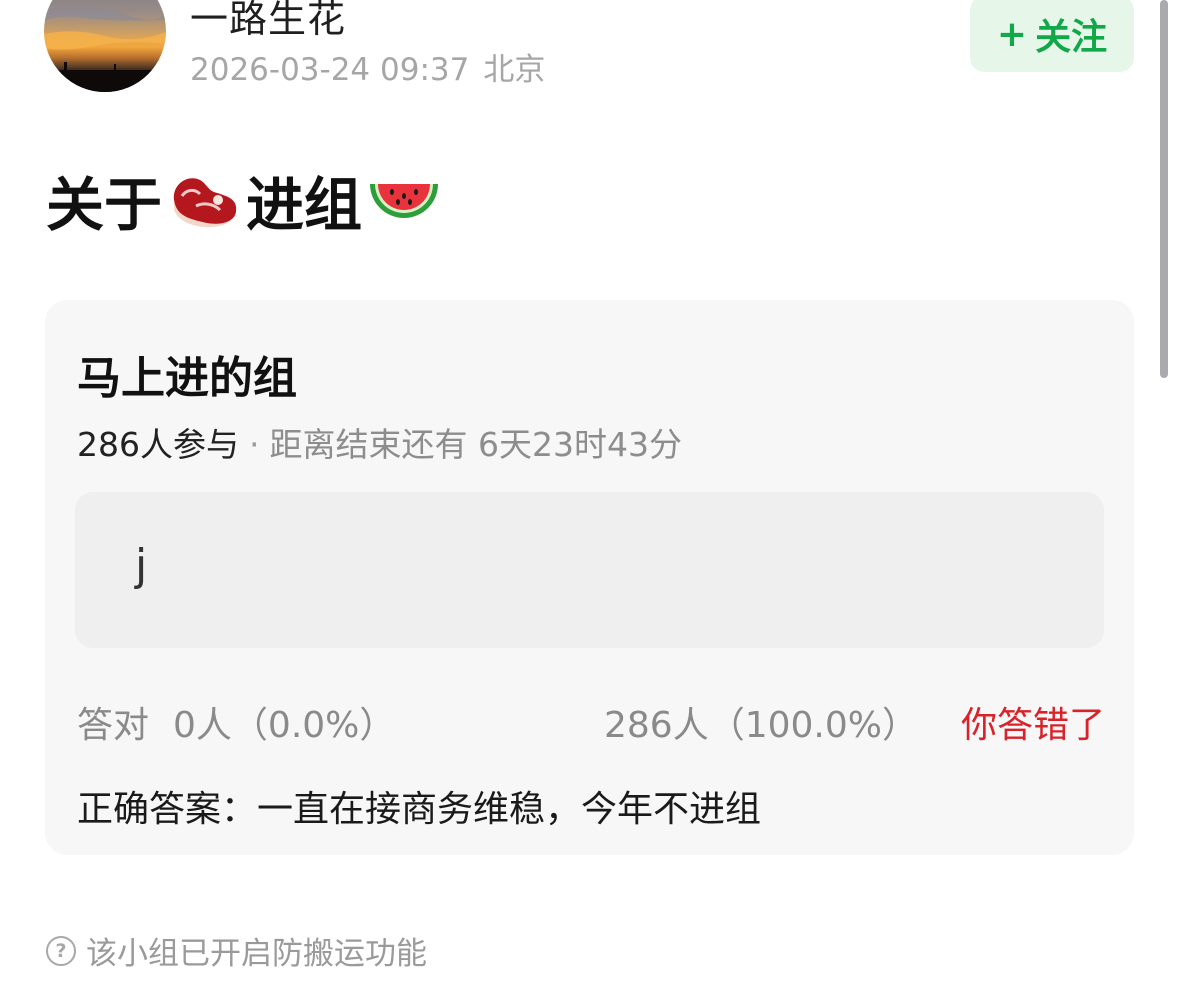  I want to click on post-title: 关于 进组, so click(246, 200).